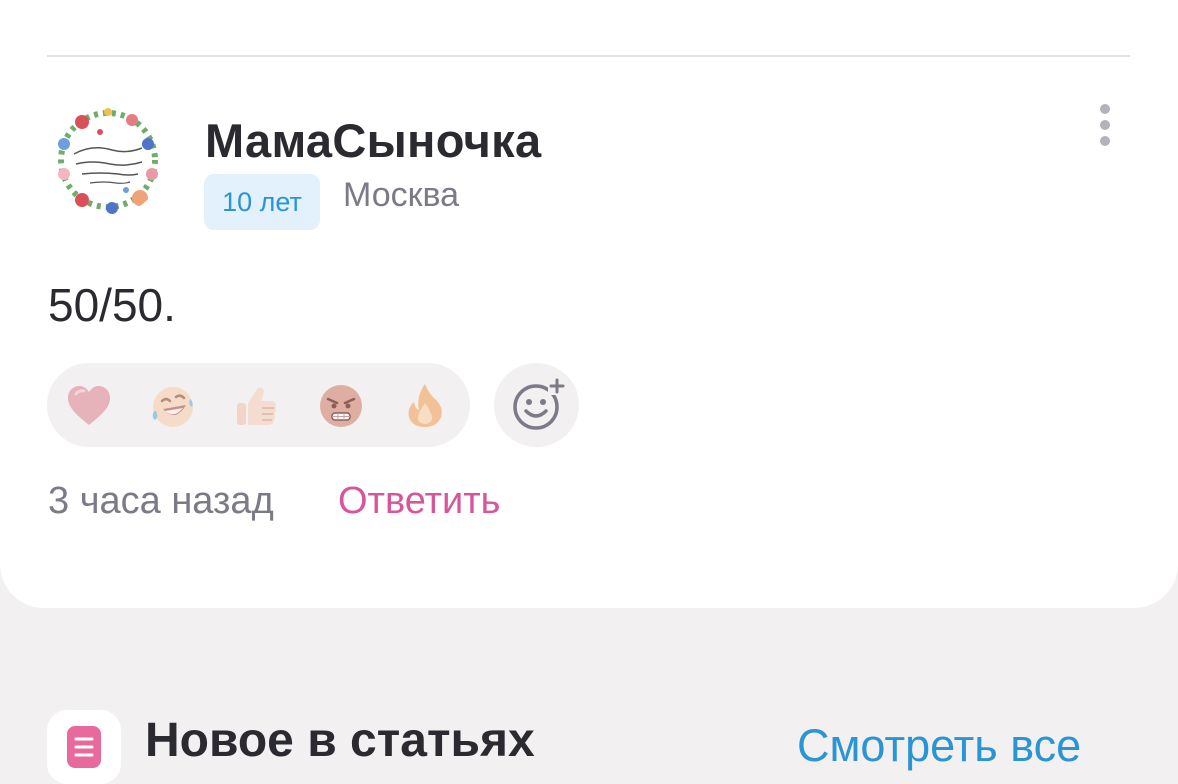 The image size is (1178, 784). What do you see at coordinates (341, 406) in the screenshot?
I see `angry-face-icon` at bounding box center [341, 406].